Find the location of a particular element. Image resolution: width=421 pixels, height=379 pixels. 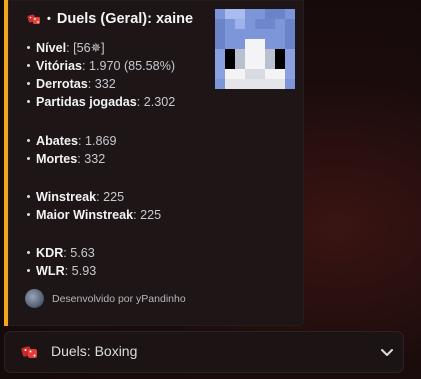

embed-title-text: Duels (Geral): xaine is located at coordinates (125, 19).